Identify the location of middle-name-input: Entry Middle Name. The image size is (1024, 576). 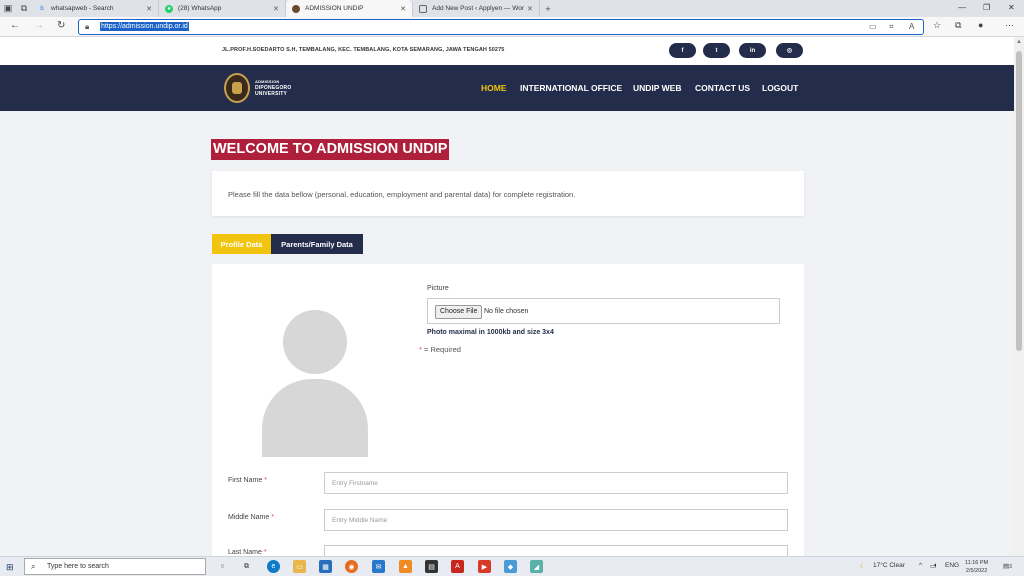
(556, 520).